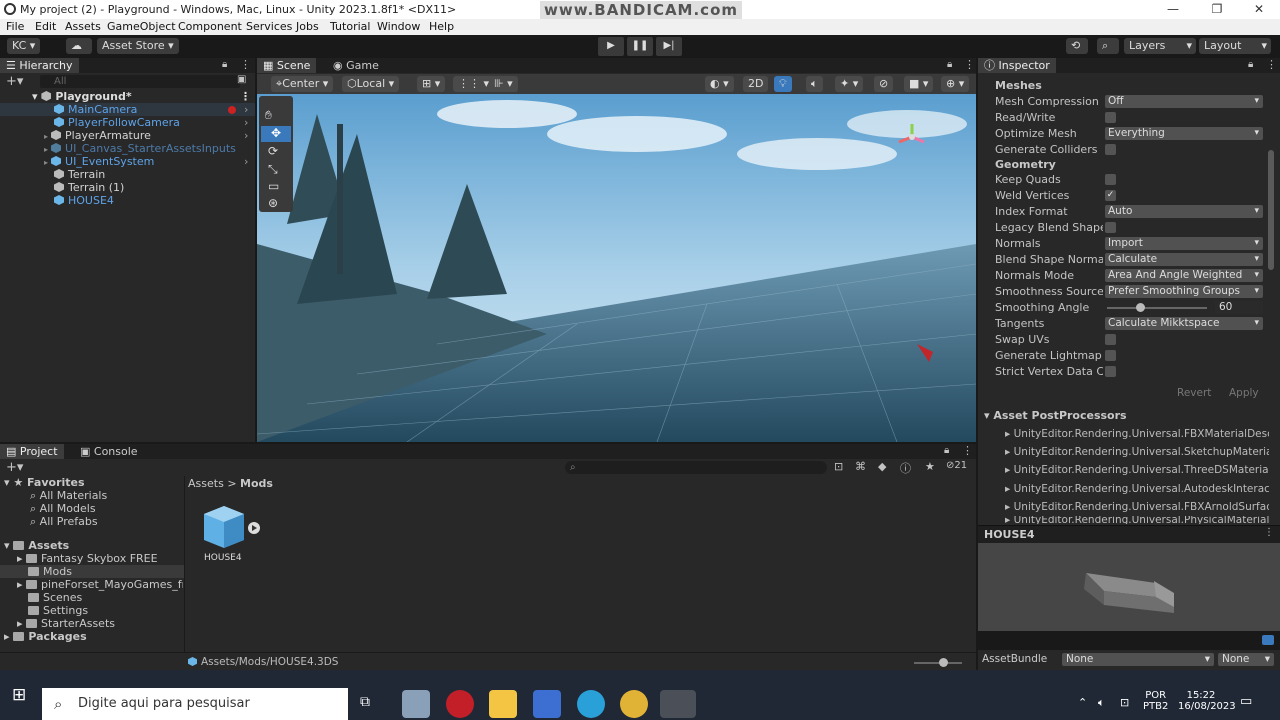 This screenshot has height=720, width=1280. I want to click on unity-taskbar-icon, so click(678, 704).